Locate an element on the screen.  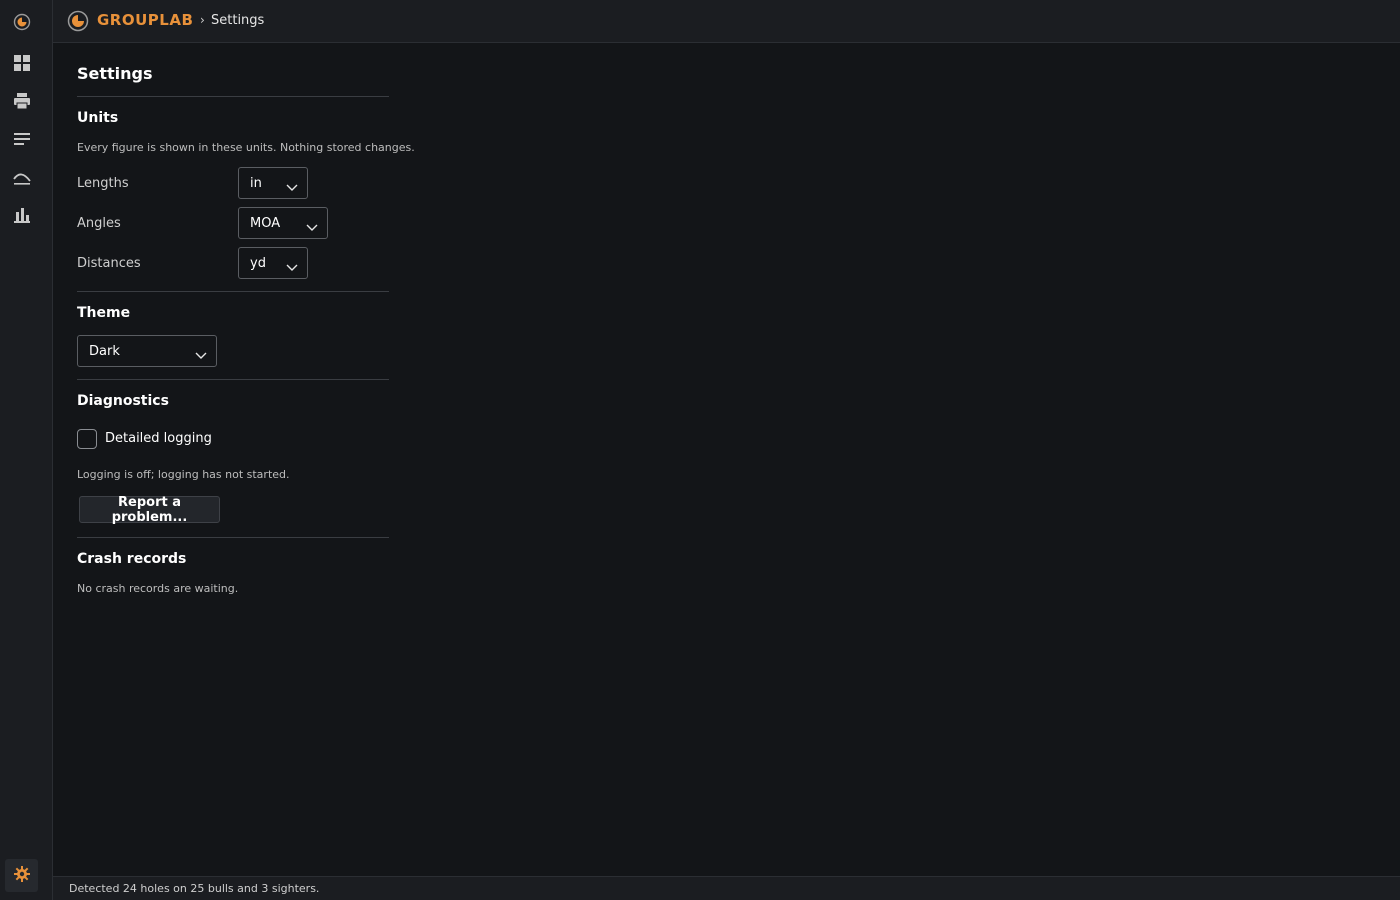
nav-rail is located at coordinates (26, 450).